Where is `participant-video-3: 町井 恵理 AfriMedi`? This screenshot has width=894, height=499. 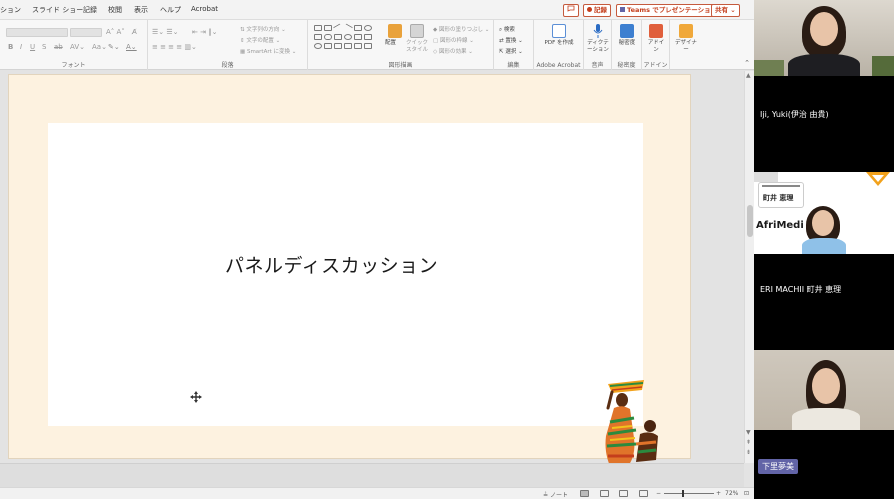 participant-video-3: 町井 恵理 AfriMedi is located at coordinates (824, 213).